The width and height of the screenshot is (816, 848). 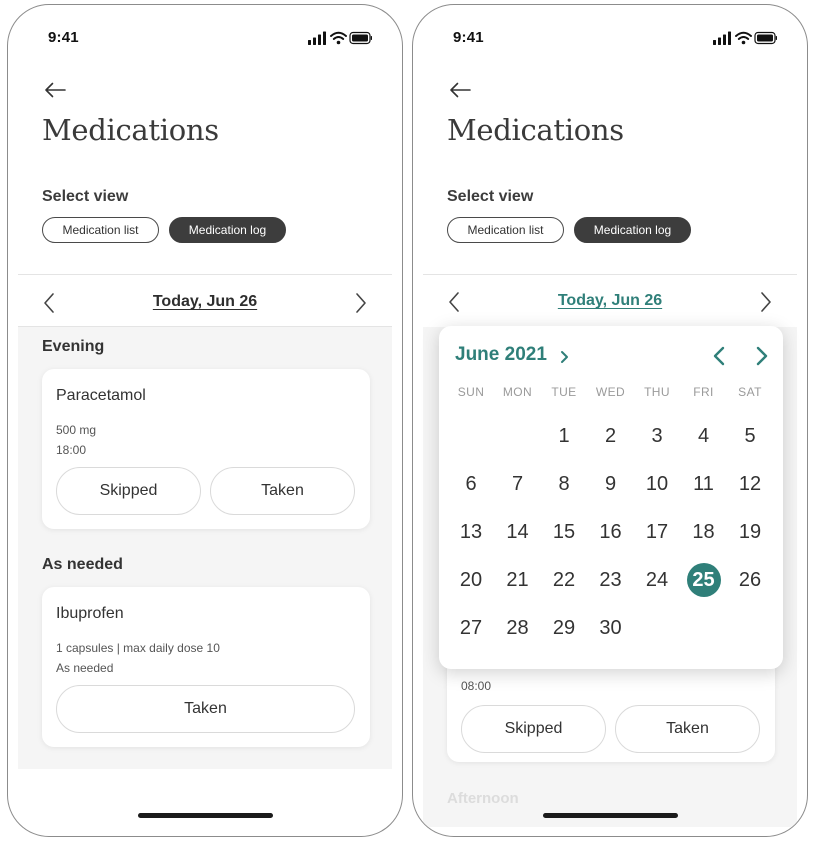 What do you see at coordinates (471, 532) in the screenshot?
I see `calendar-day: 13` at bounding box center [471, 532].